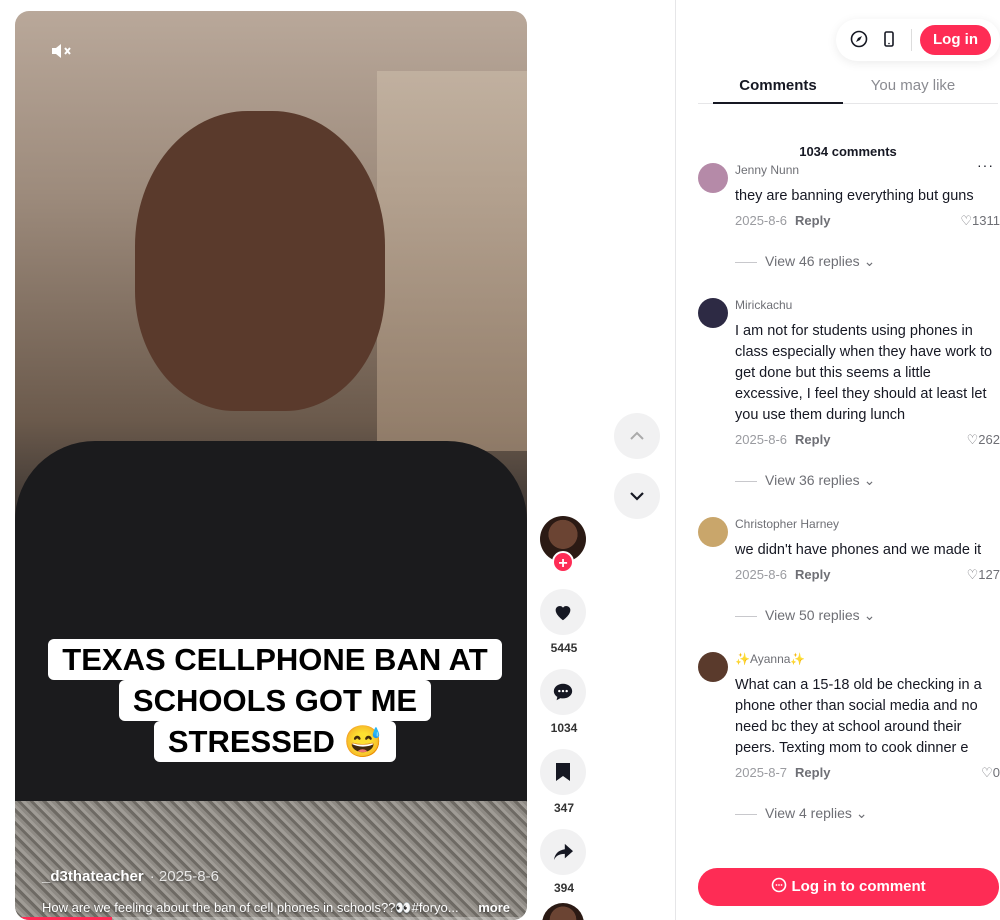 This screenshot has height=920, width=1000. I want to click on comment-meta: 2025-8-6 Reply ♡262, so click(867, 441).